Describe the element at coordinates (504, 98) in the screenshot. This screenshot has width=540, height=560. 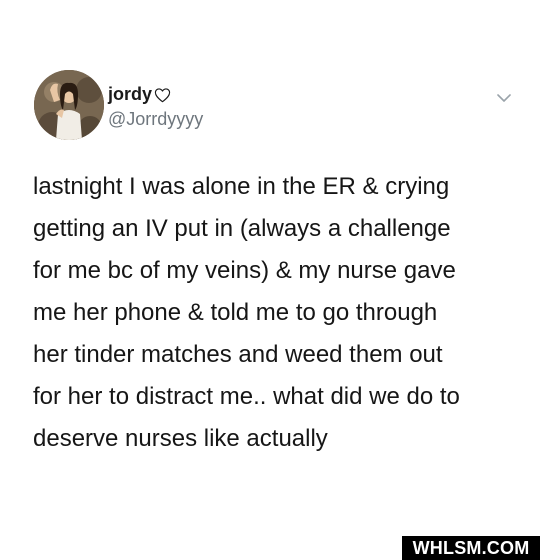
I see `chevron-down-icon` at that location.